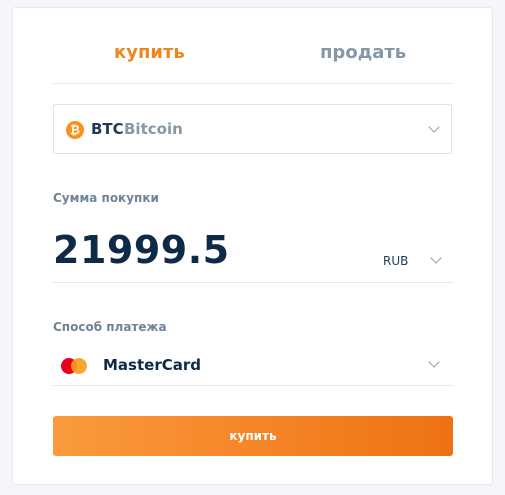  Describe the element at coordinates (252, 129) in the screenshot. I see `coin-select: ₿ BTC Bitcoin` at that location.